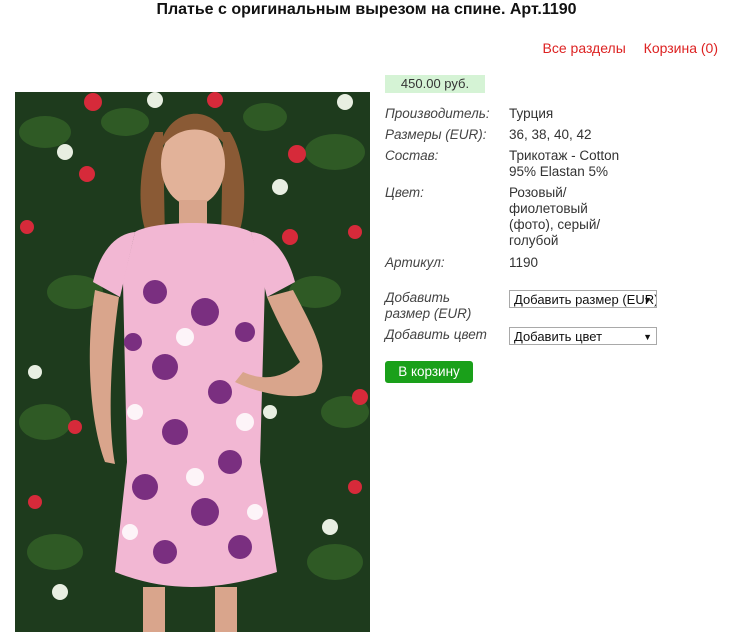 The image size is (733, 632). Describe the element at coordinates (681, 48) in the screenshot. I see `cart-link: Корзина (0)` at that location.